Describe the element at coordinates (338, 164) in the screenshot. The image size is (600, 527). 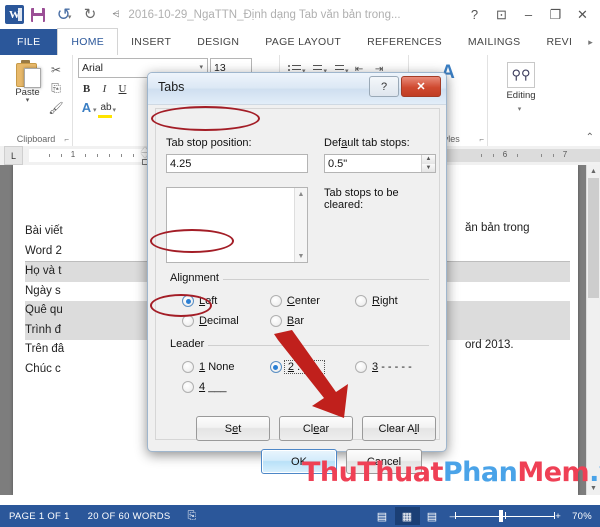
I see `default-tab-stops-value: 0.5"` at that location.